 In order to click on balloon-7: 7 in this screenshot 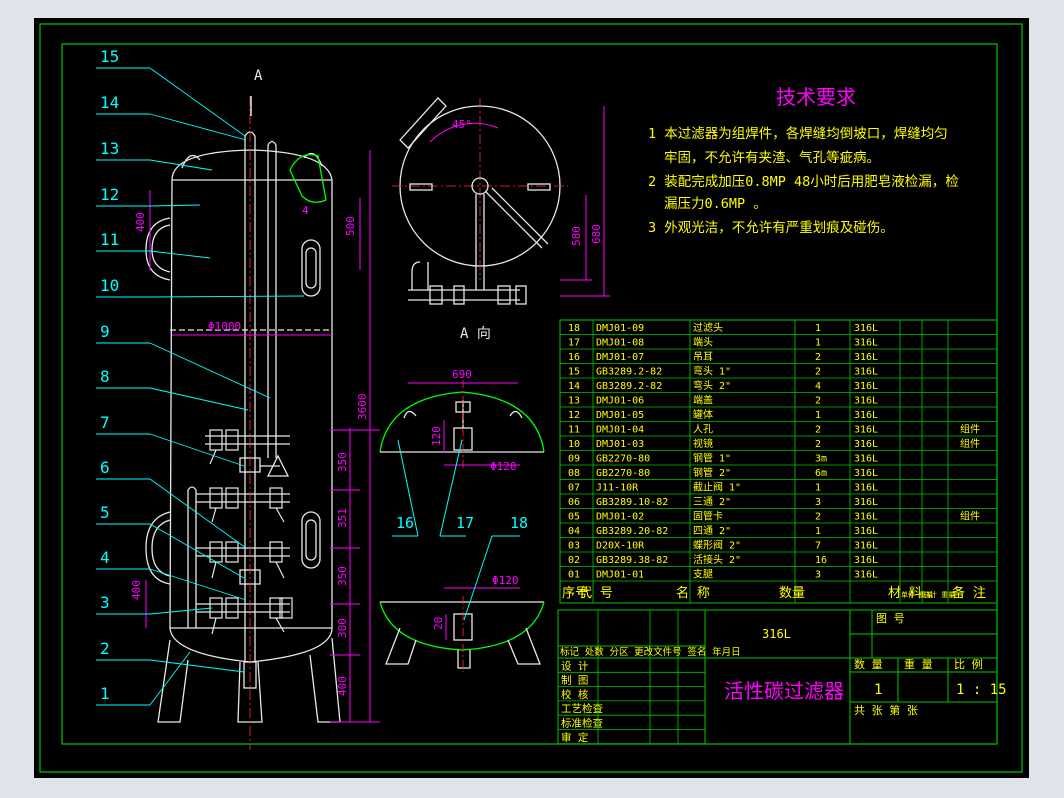, I will do `click(105, 422)`.